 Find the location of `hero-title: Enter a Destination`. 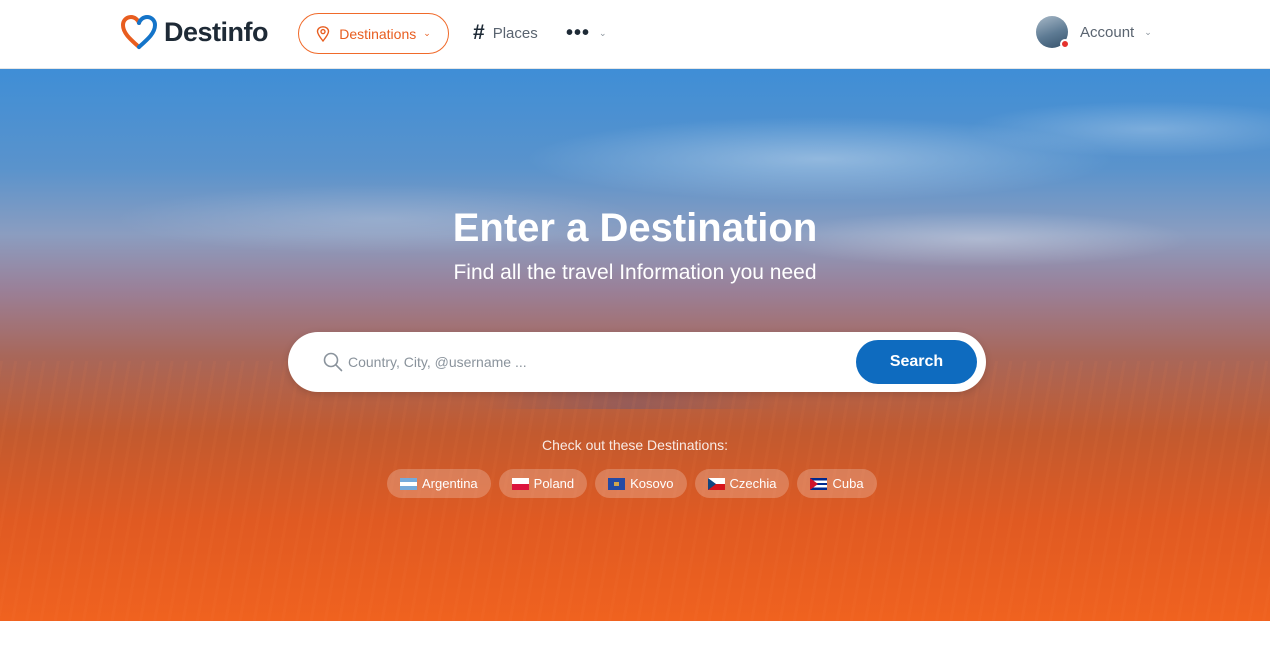

hero-title: Enter a Destination is located at coordinates (635, 228).